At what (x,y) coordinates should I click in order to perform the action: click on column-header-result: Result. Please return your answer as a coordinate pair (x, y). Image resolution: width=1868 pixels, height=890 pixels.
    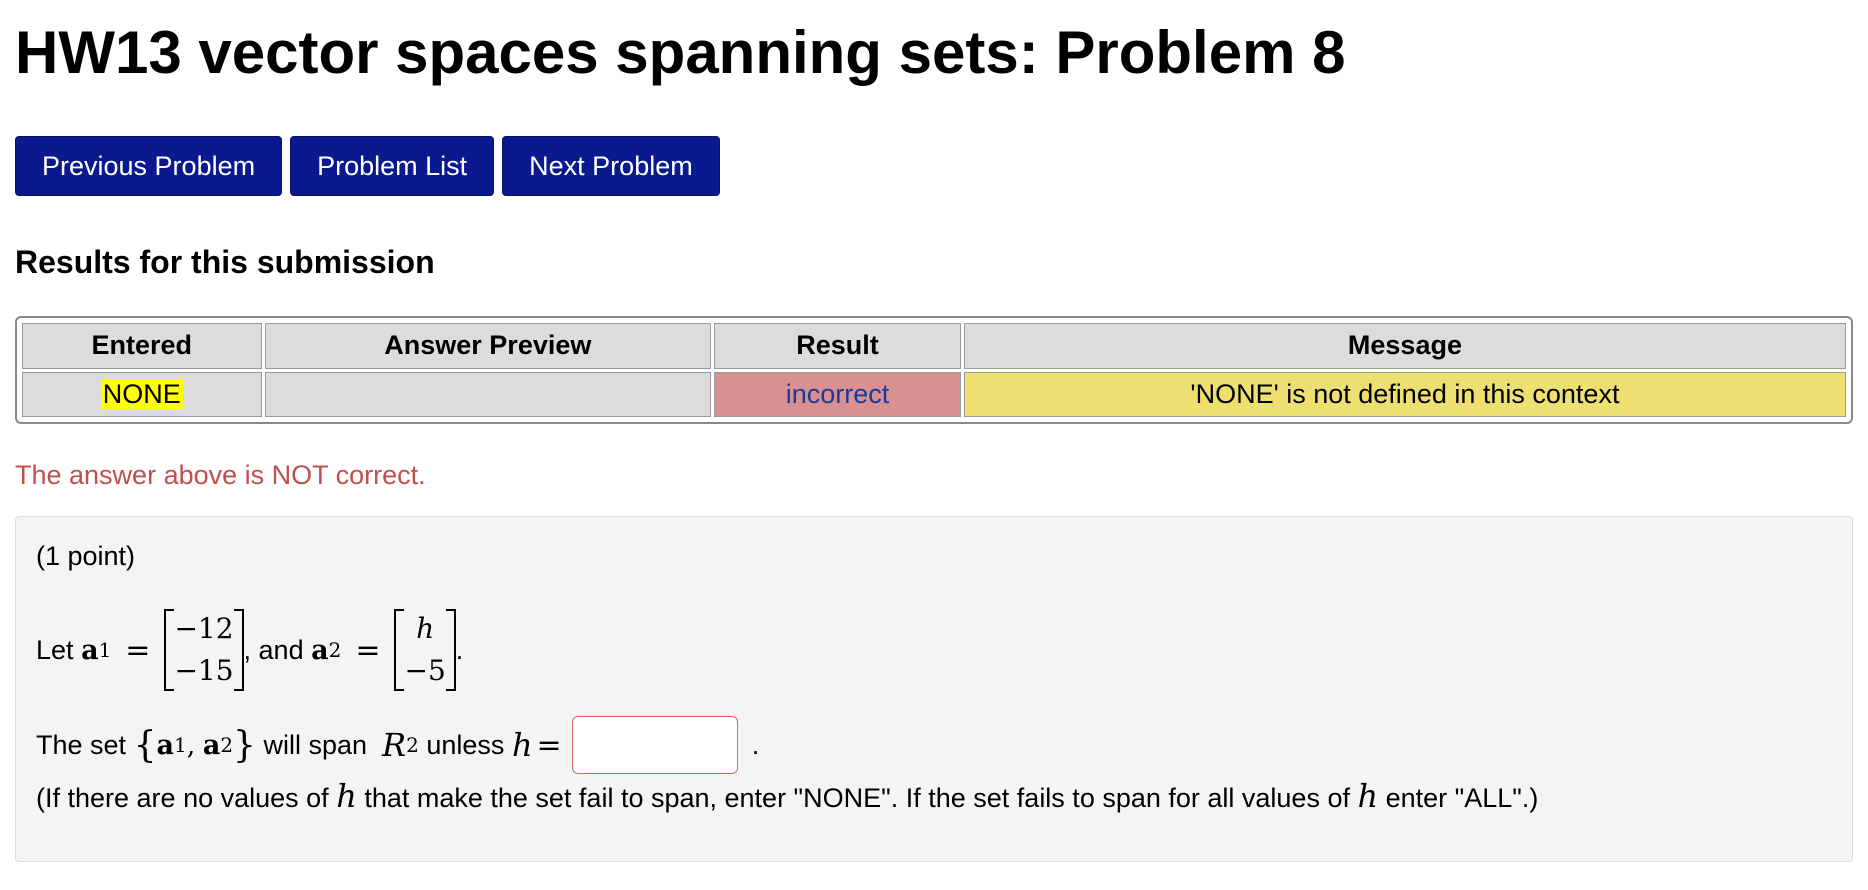
    Looking at the image, I should click on (837, 346).